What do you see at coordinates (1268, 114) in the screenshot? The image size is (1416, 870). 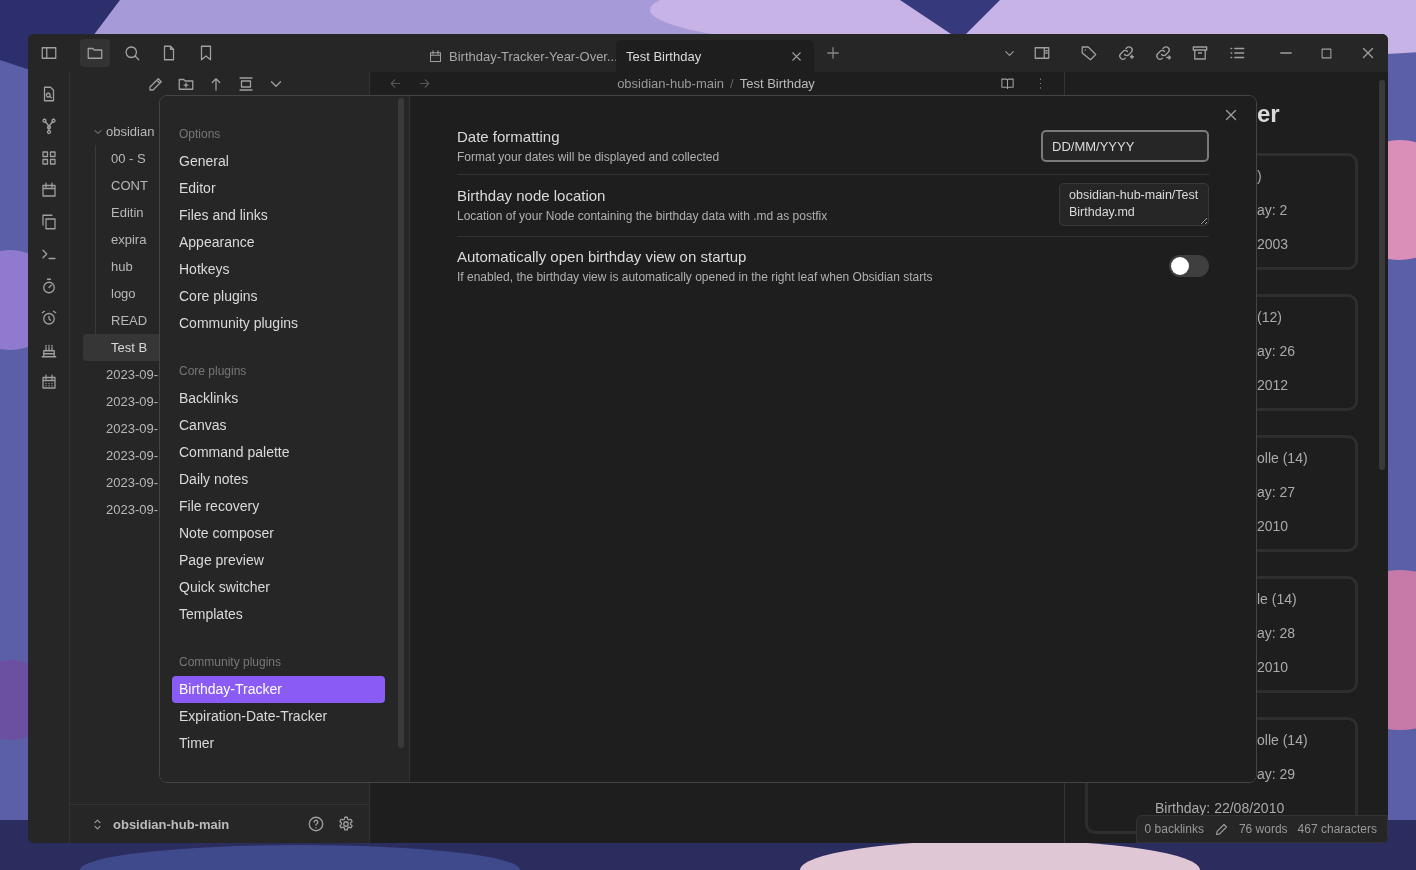 I see `panel-title: er` at bounding box center [1268, 114].